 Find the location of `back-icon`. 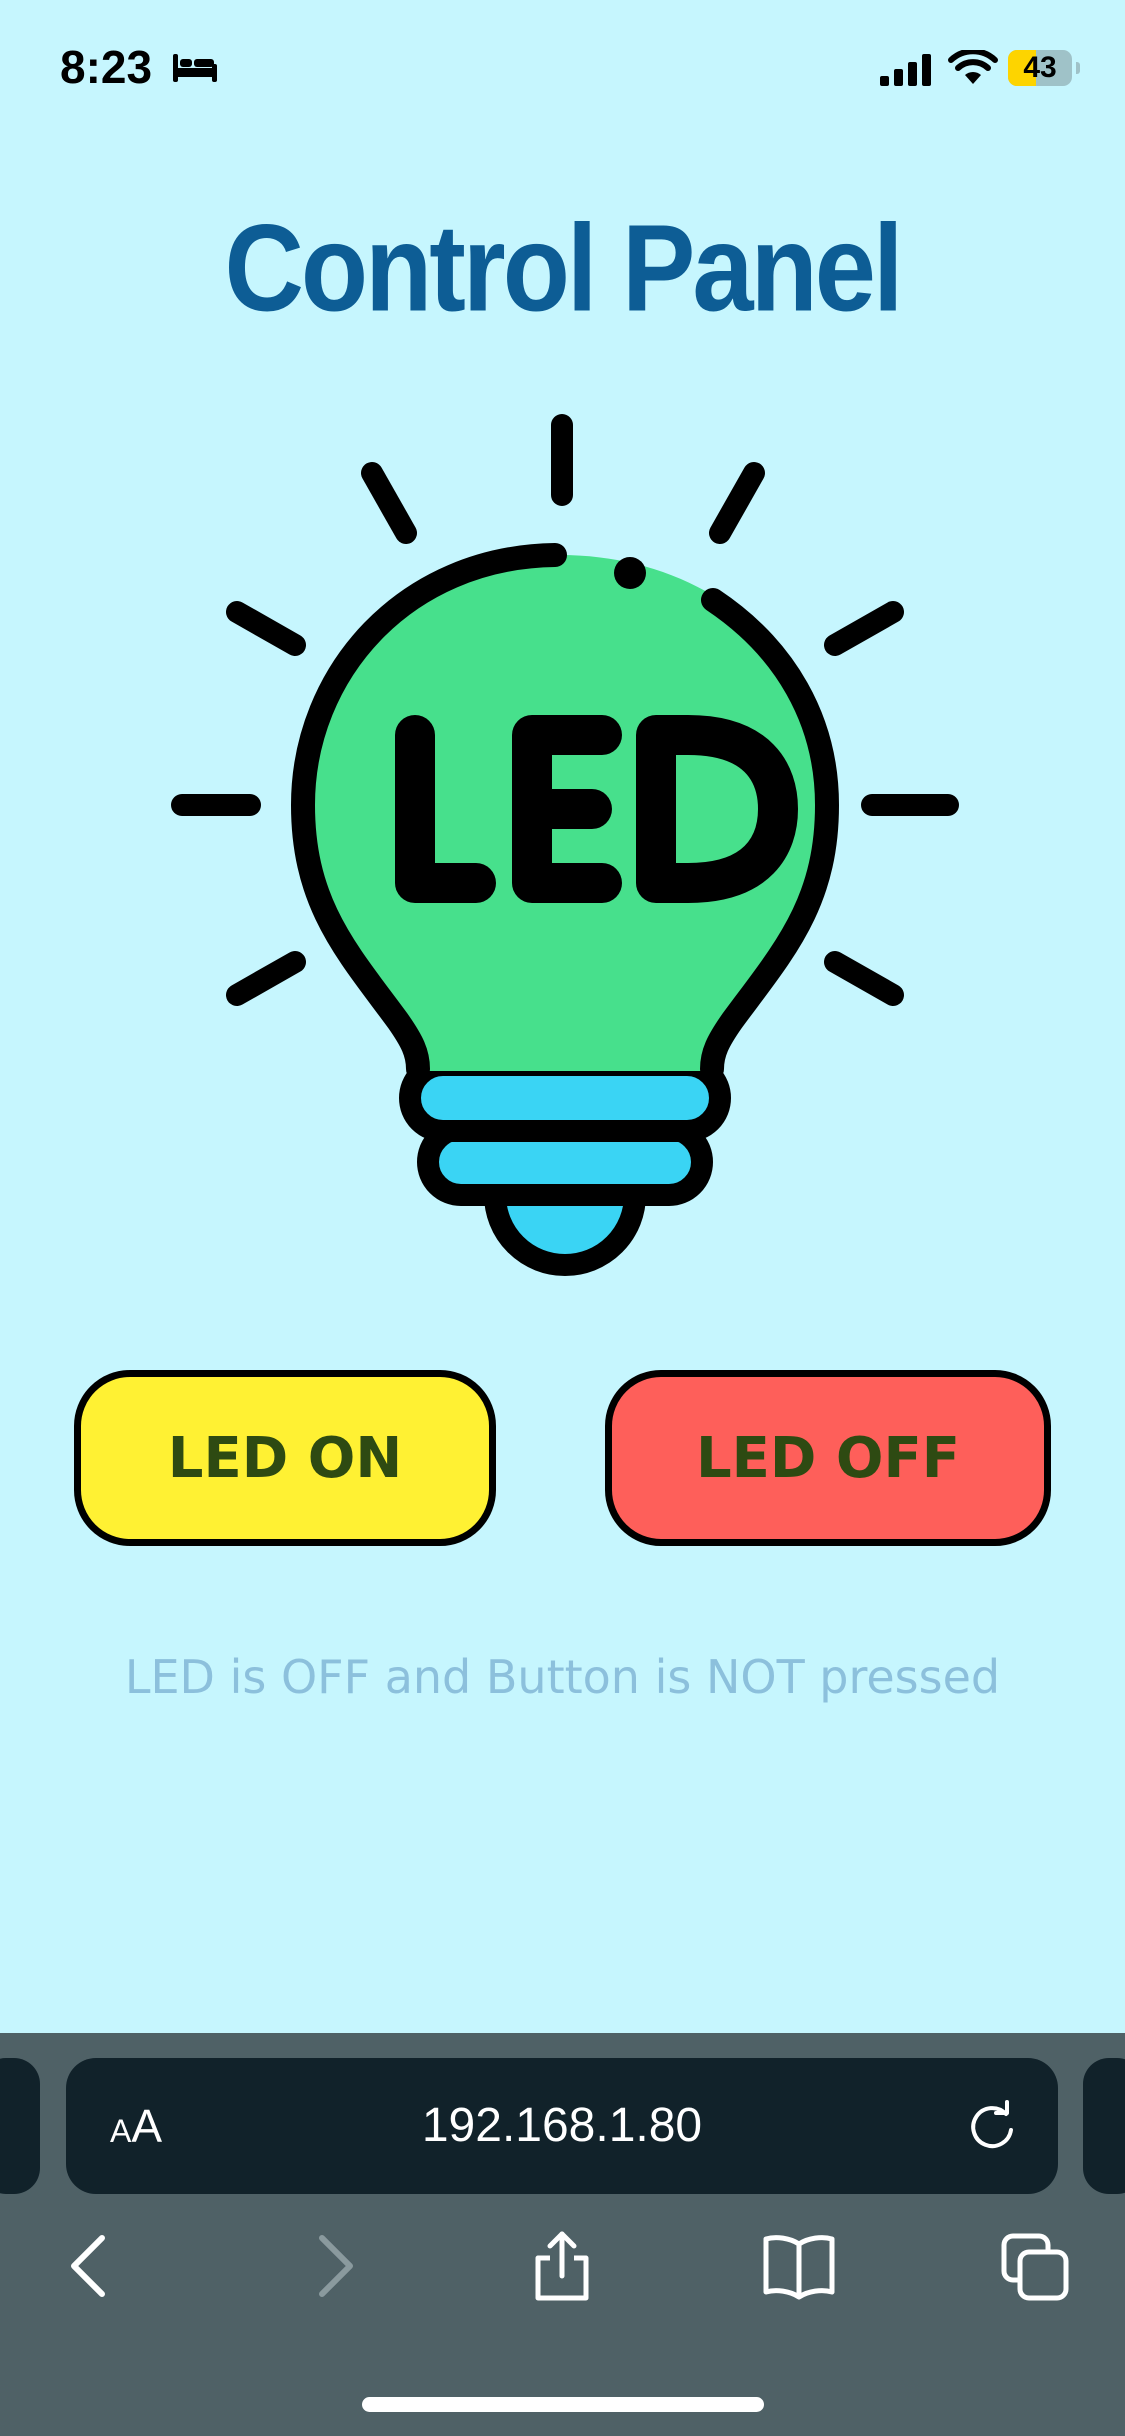

back-icon is located at coordinates (92, 2266).